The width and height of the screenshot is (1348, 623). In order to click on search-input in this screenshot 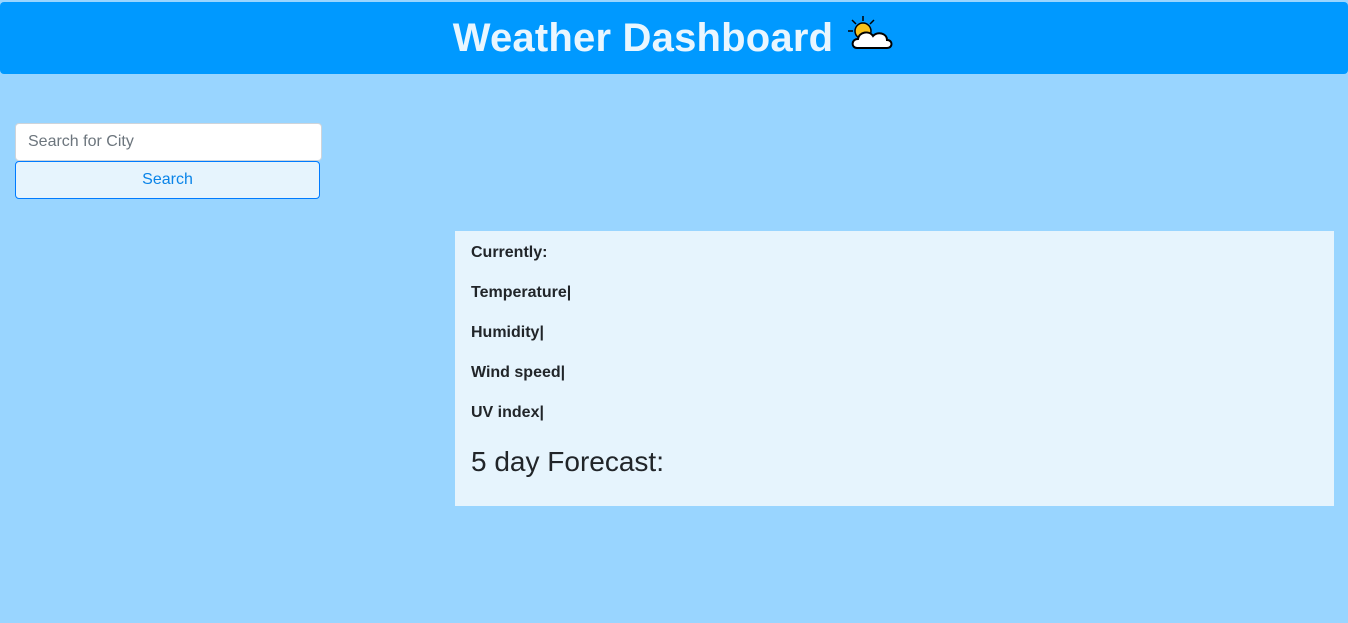, I will do `click(168, 142)`.